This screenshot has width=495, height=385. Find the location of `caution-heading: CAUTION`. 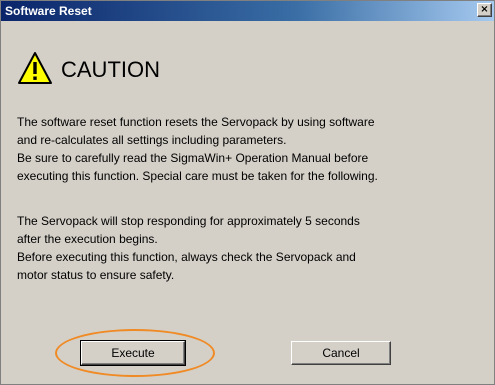

caution-heading: CAUTION is located at coordinates (110, 69).